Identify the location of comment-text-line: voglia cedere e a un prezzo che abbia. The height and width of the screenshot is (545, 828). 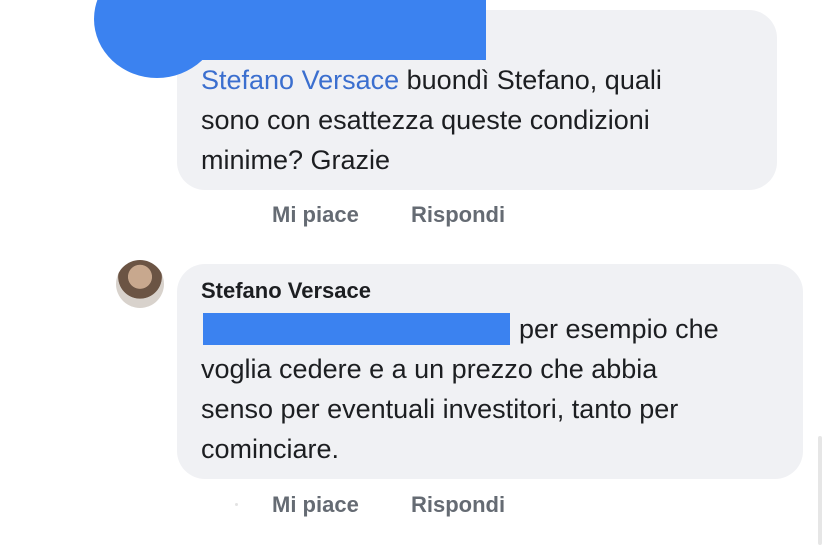
(429, 369).